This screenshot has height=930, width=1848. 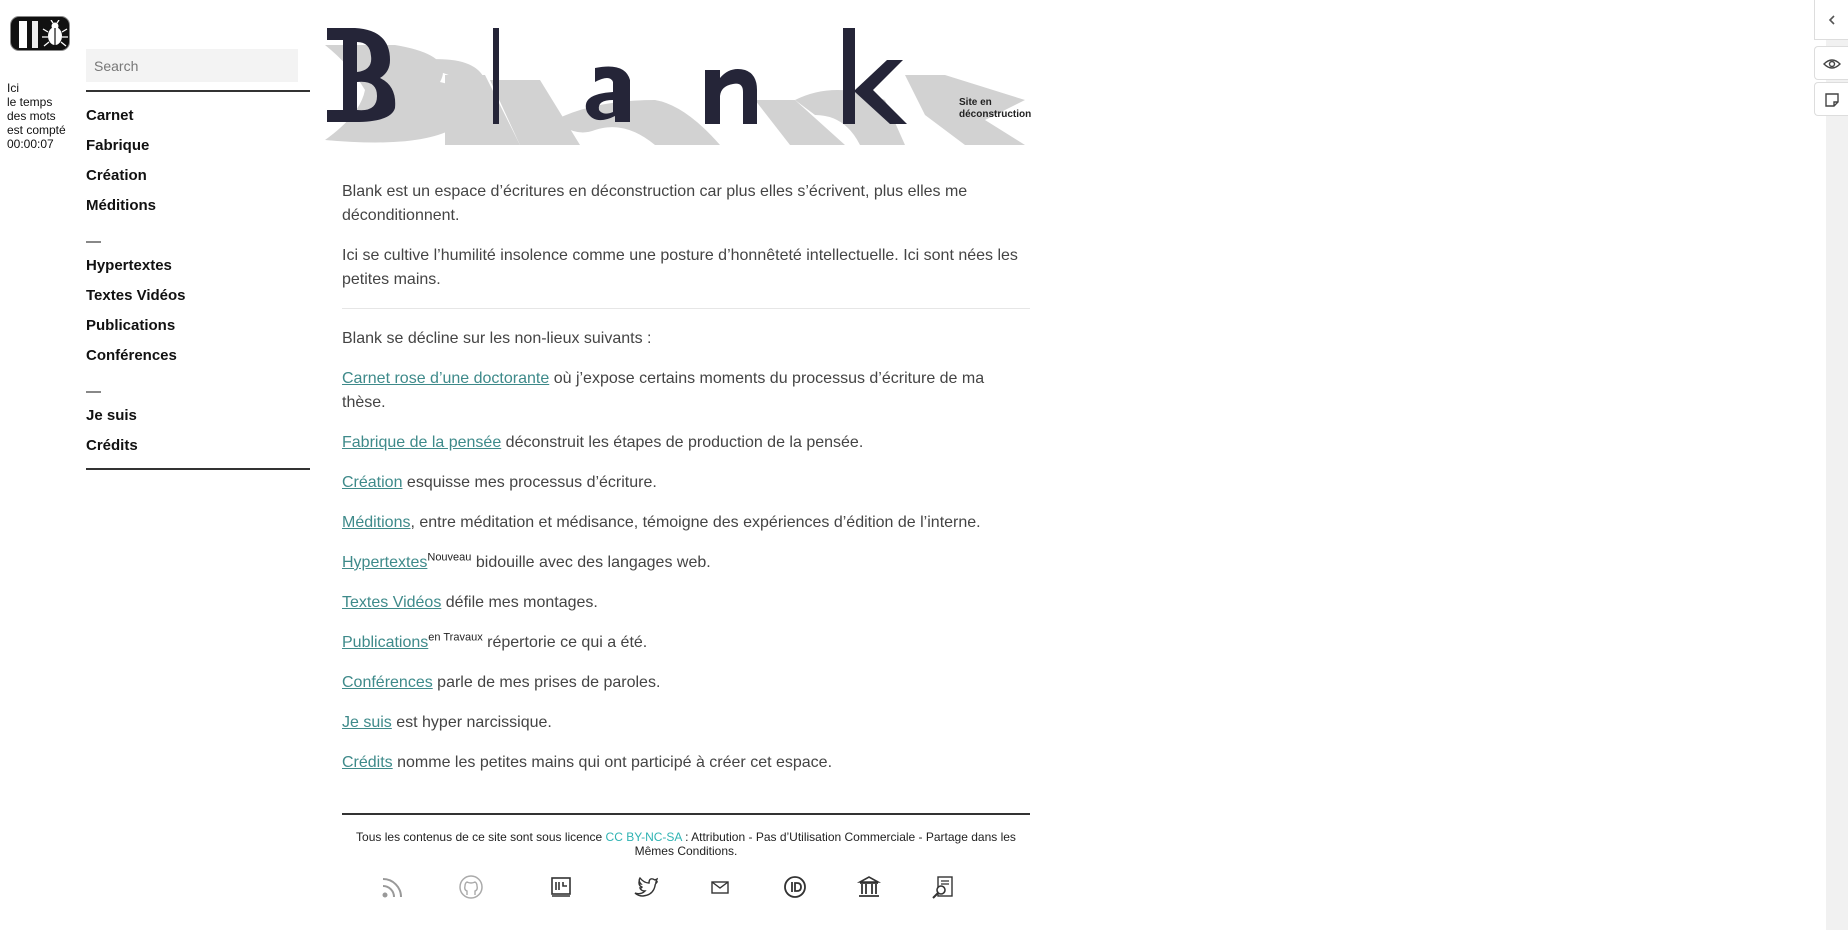 I want to click on entry-je-suis: Je suis est hyper narcissique., so click(x=686, y=723).